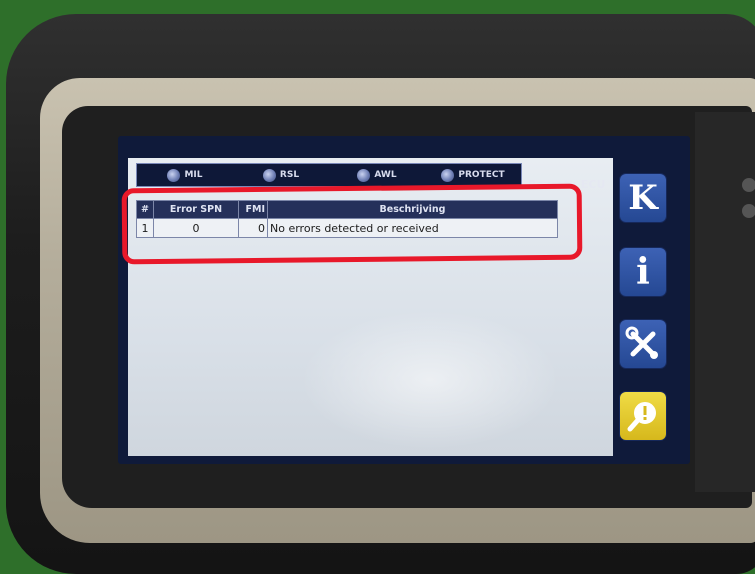 The image size is (755, 574). What do you see at coordinates (385, 175) in the screenshot?
I see `indicator-label: AWL` at bounding box center [385, 175].